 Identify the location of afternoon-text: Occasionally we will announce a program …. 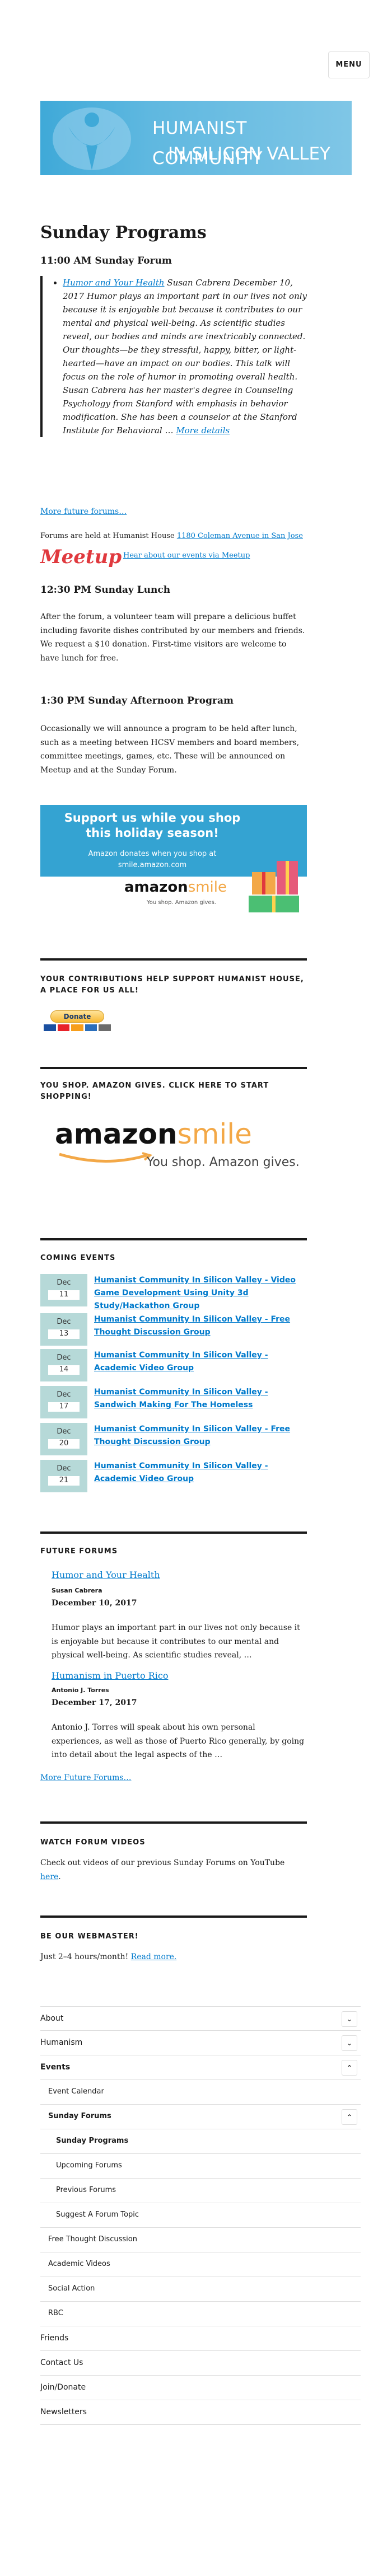
(170, 749).